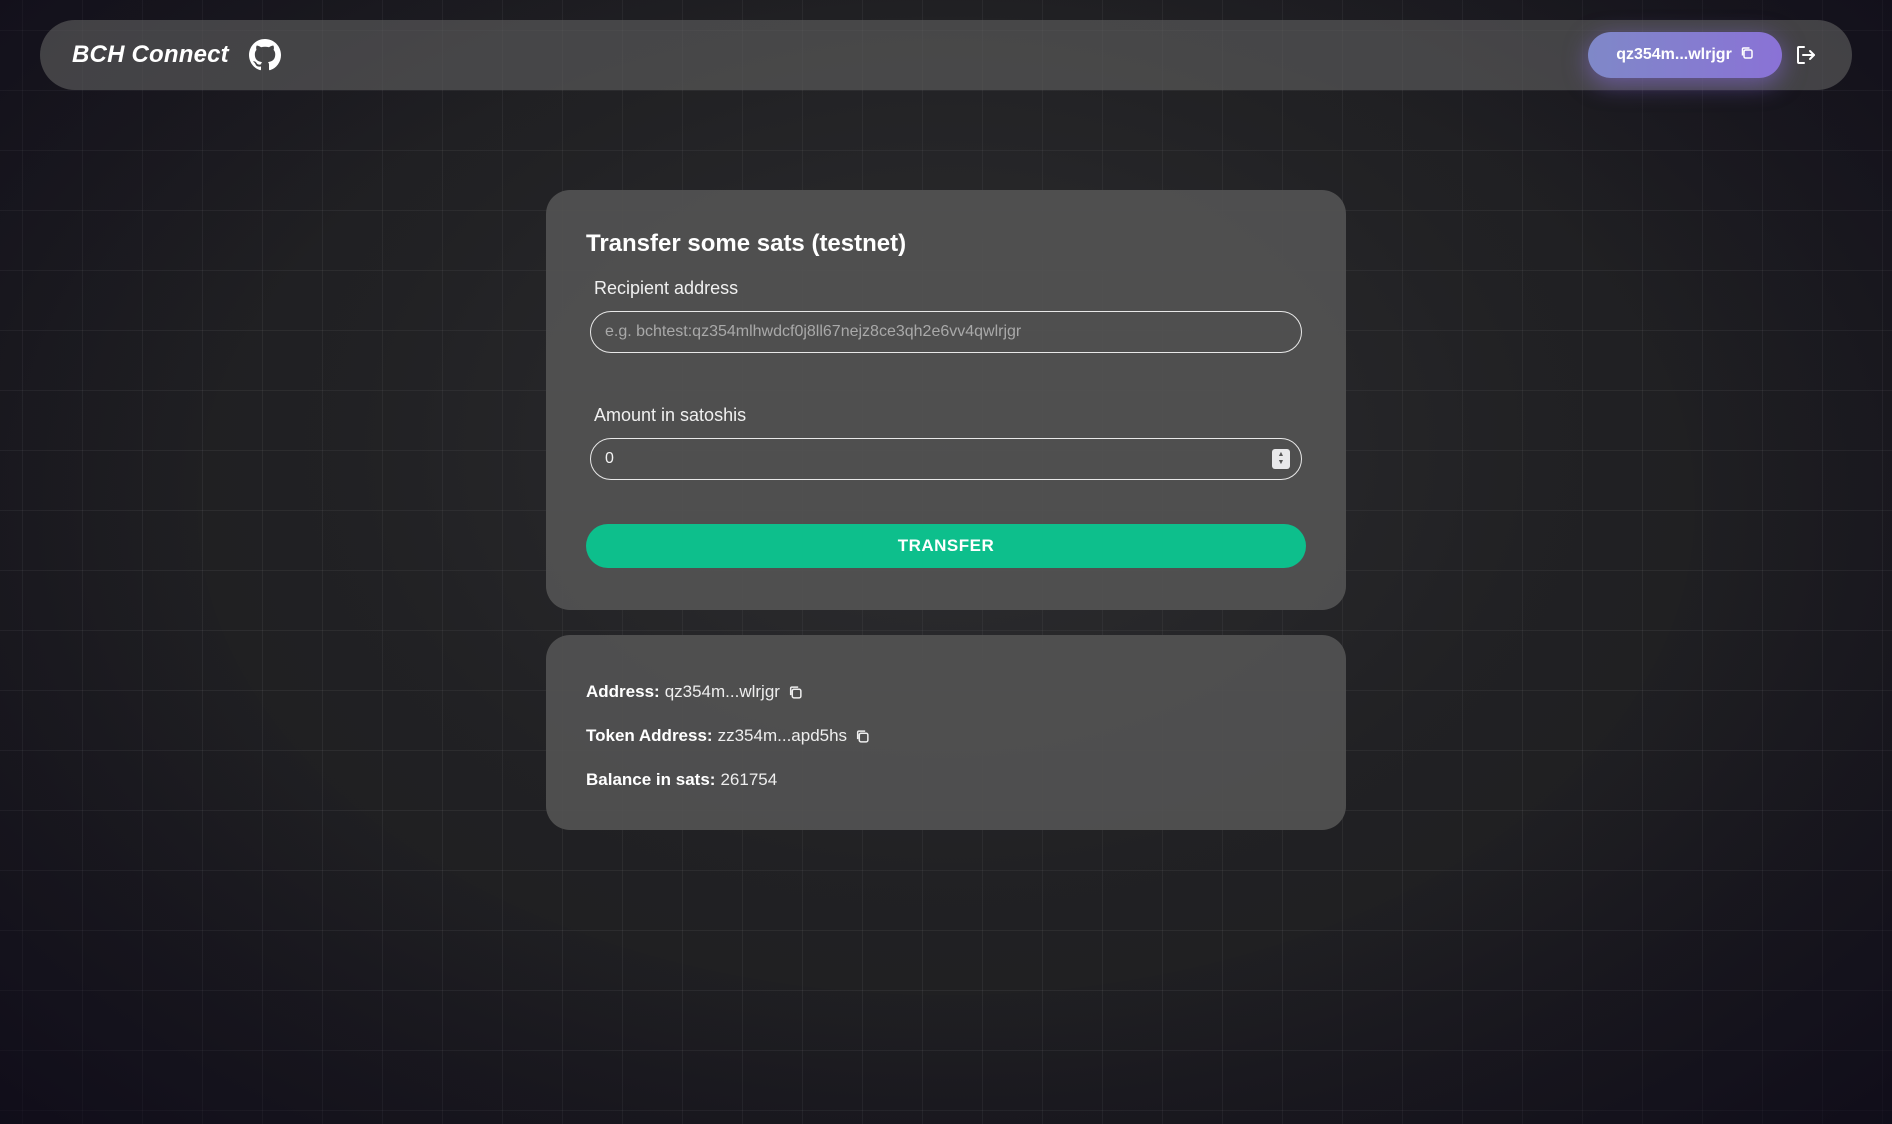 This screenshot has height=1124, width=1892. I want to click on recipient-address-input, so click(946, 332).